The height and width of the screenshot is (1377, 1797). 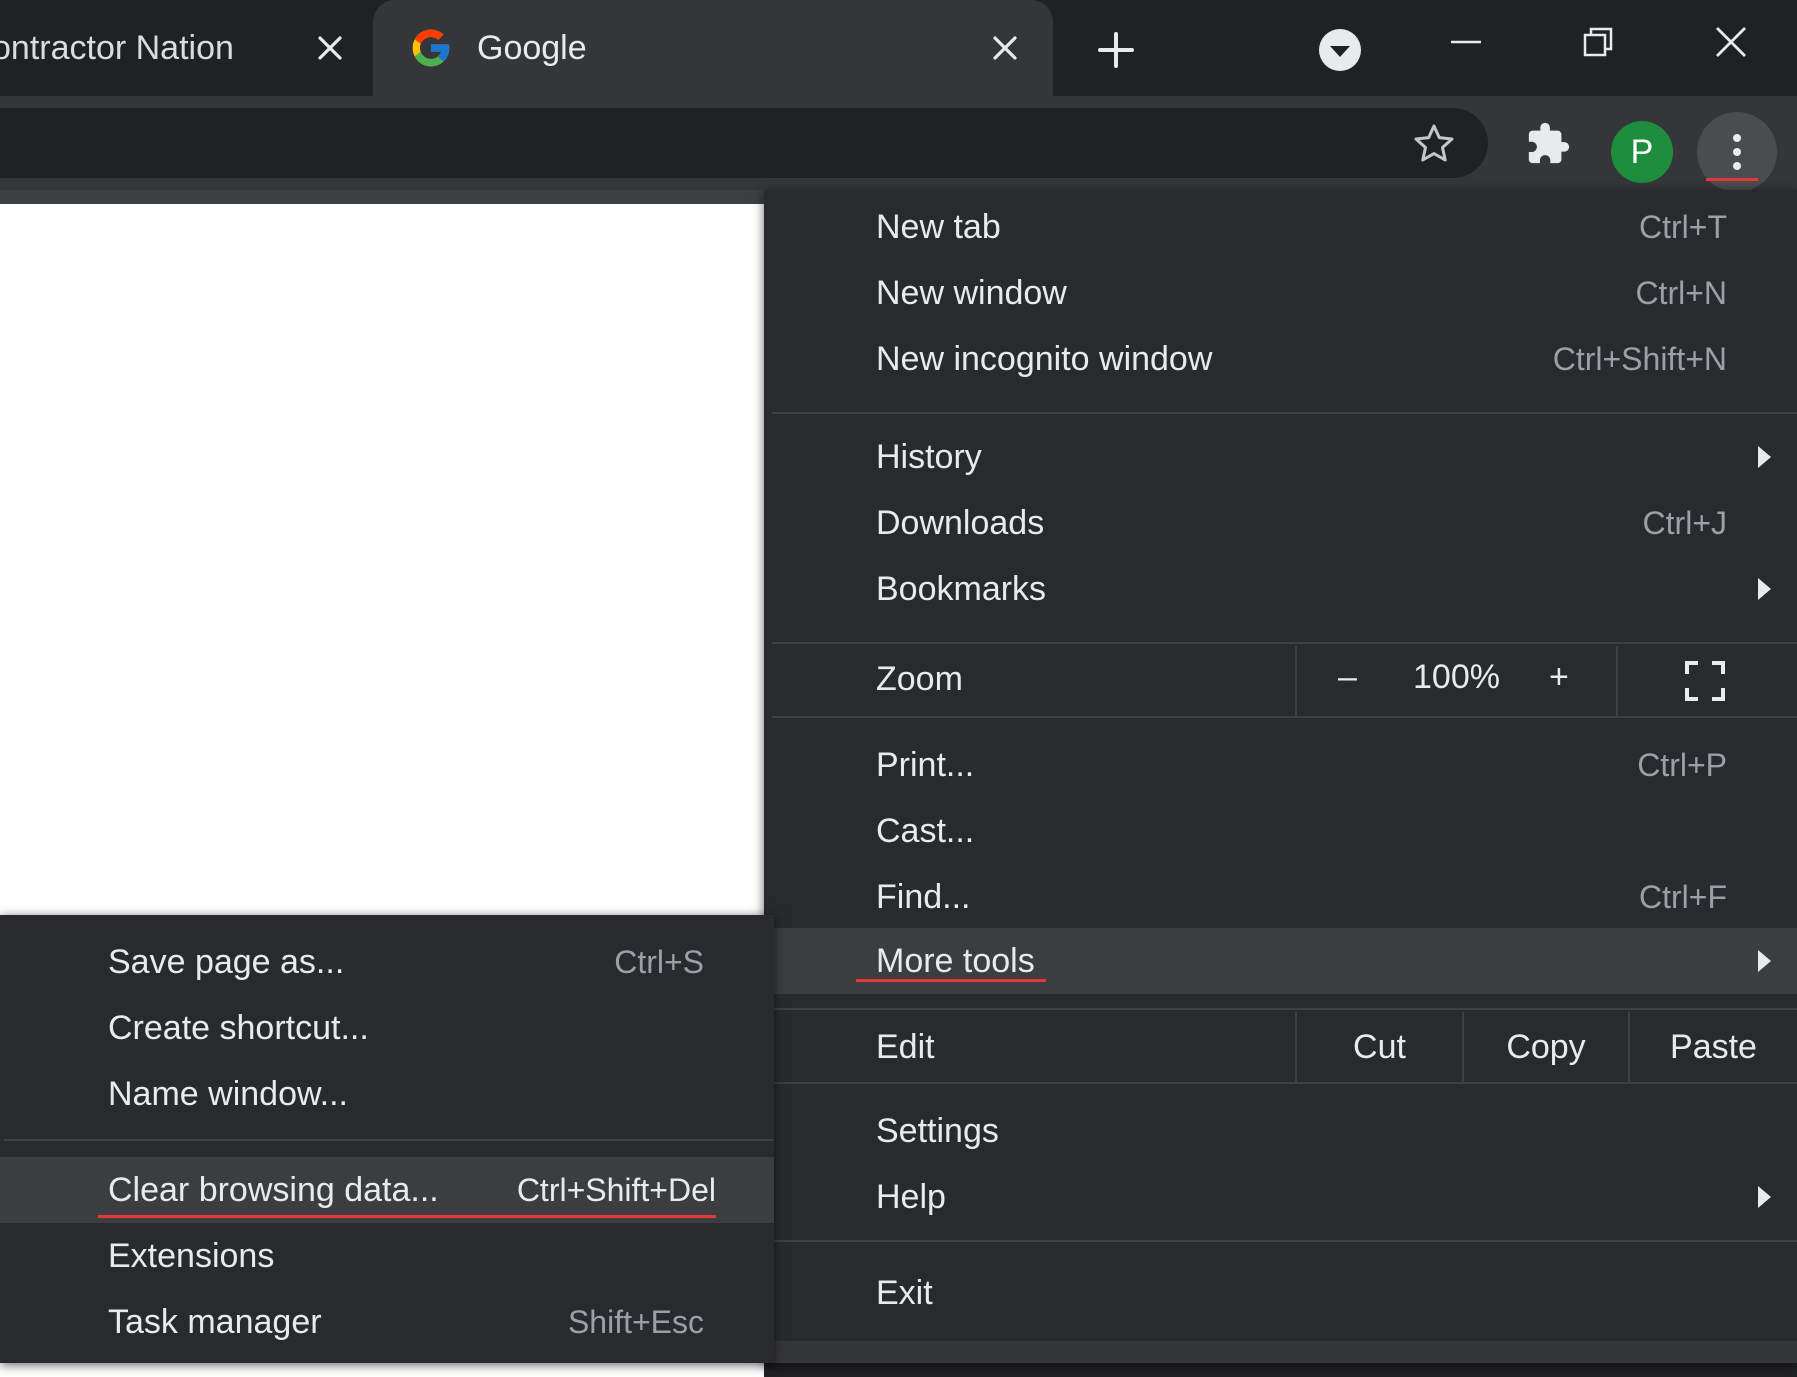 I want to click on menu-item-shortcut: Ctrl+N, so click(x=1681, y=292).